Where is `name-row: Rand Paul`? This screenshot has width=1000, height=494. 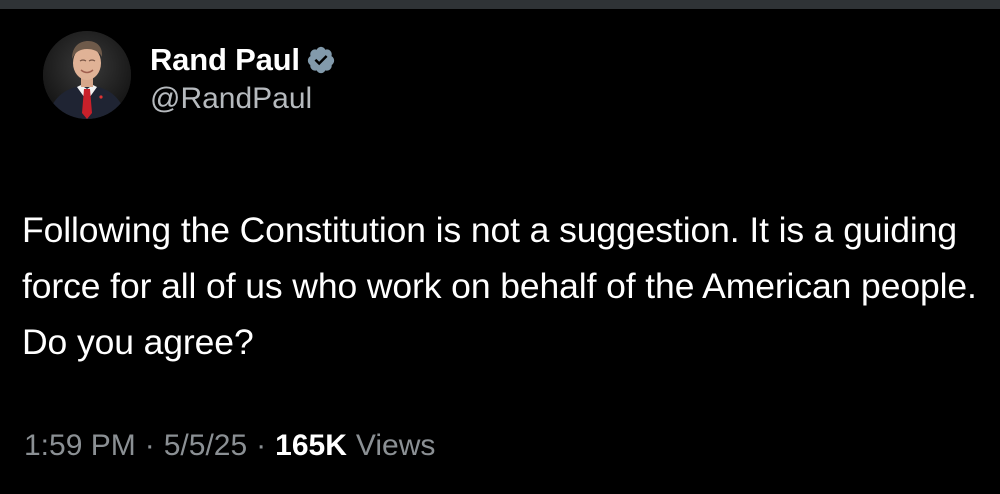 name-row: Rand Paul is located at coordinates (243, 60).